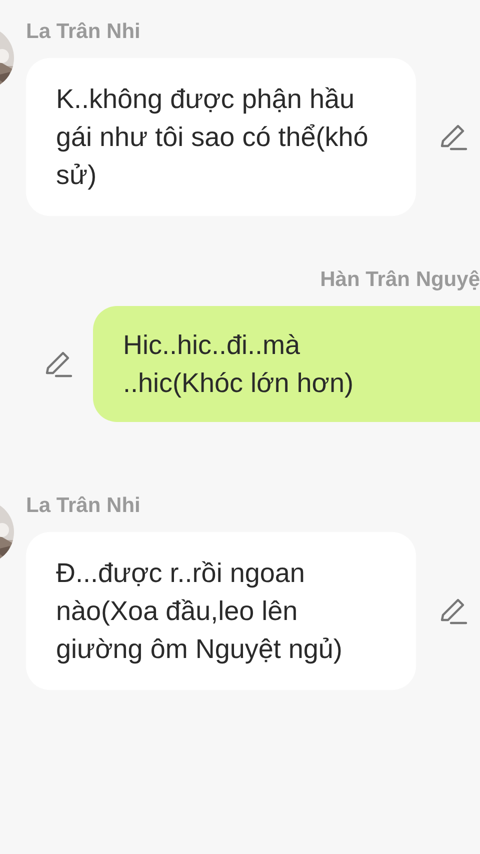  Describe the element at coordinates (400, 280) in the screenshot. I see `sender-name: Hàn Trân Nguyệ` at that location.